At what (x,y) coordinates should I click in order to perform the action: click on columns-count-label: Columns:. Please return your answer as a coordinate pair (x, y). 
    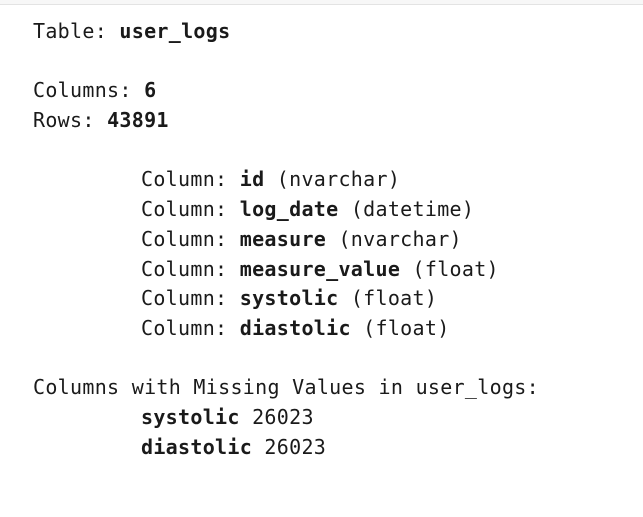
    Looking at the image, I should click on (82, 90).